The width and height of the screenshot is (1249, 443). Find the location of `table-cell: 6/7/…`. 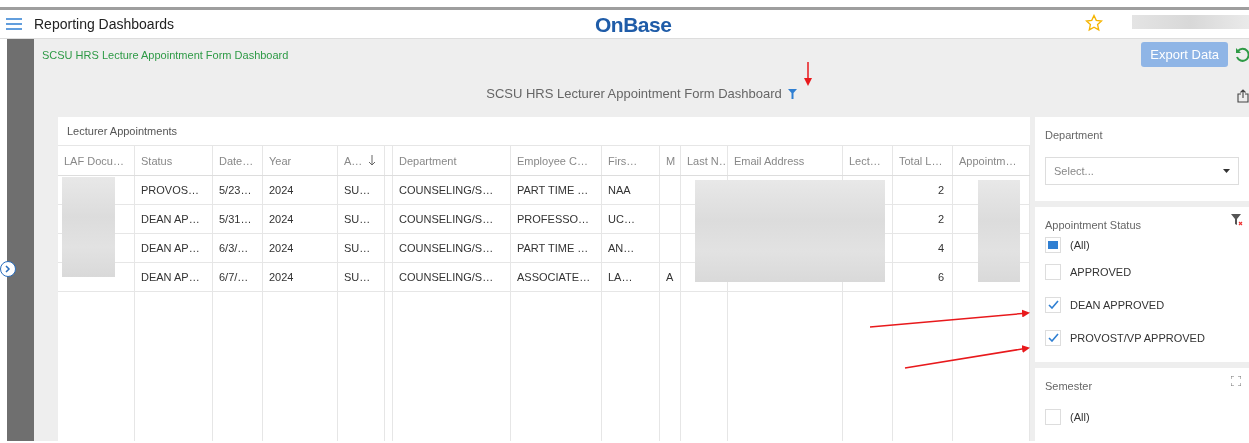

table-cell: 6/7/… is located at coordinates (238, 277).